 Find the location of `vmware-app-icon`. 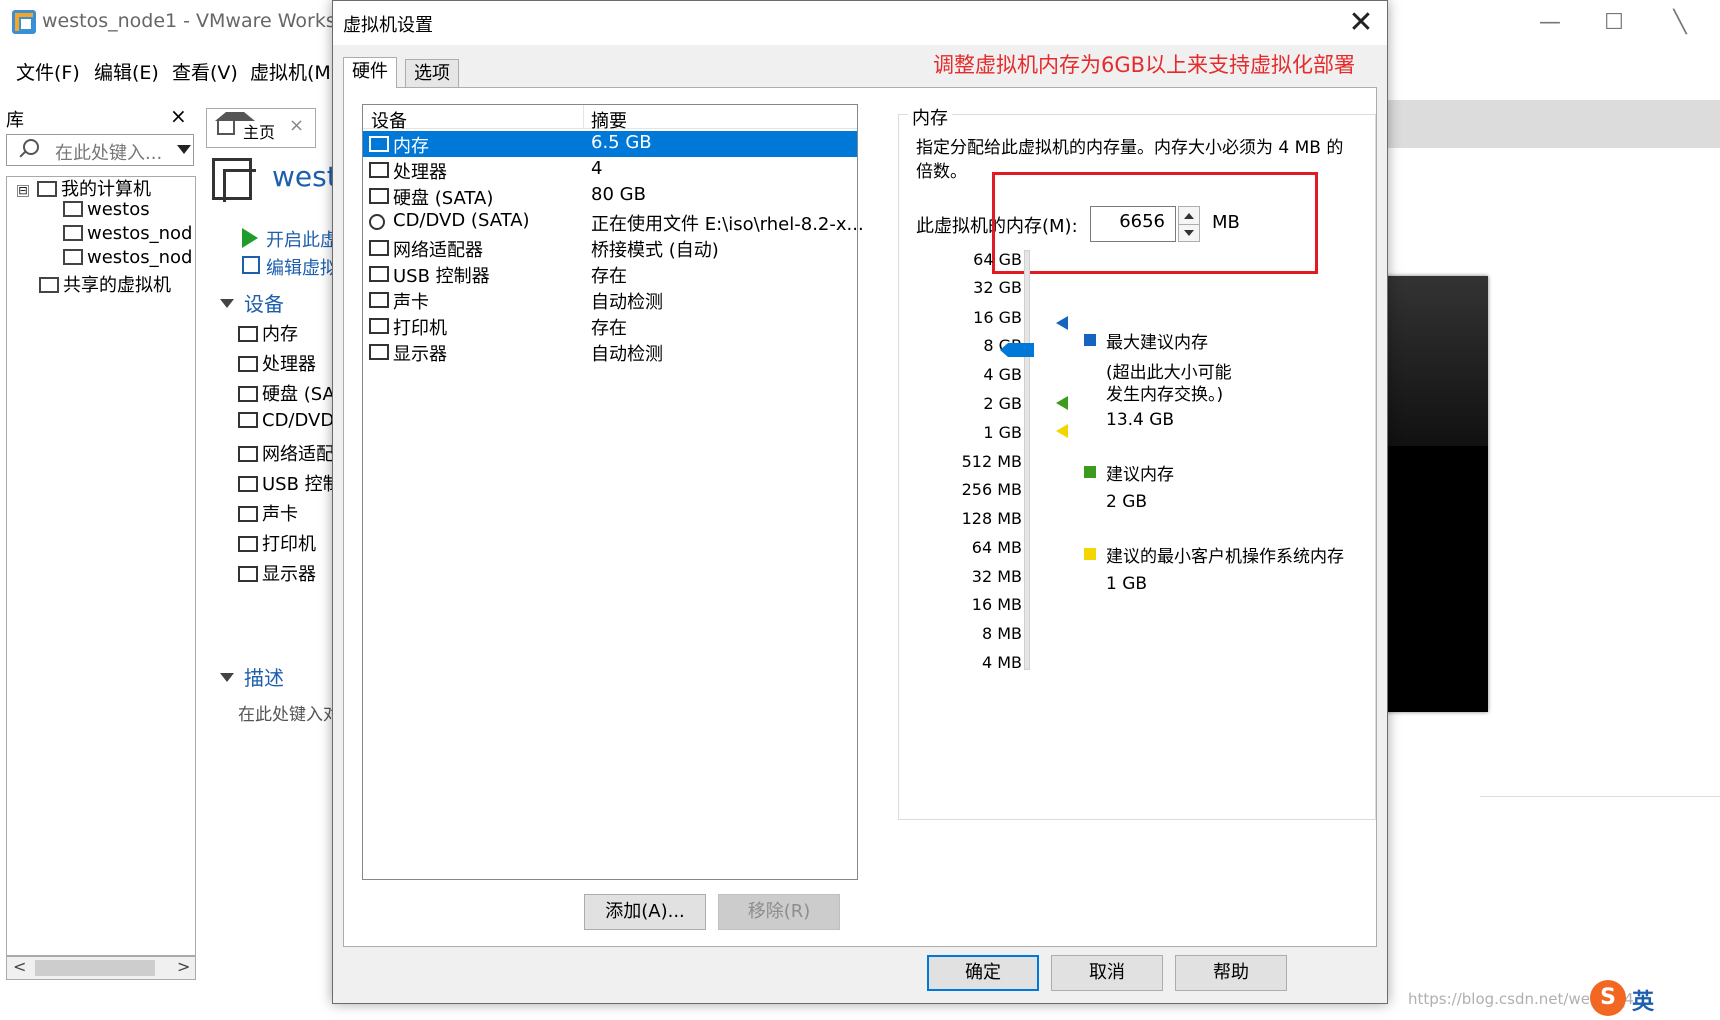

vmware-app-icon is located at coordinates (24, 22).